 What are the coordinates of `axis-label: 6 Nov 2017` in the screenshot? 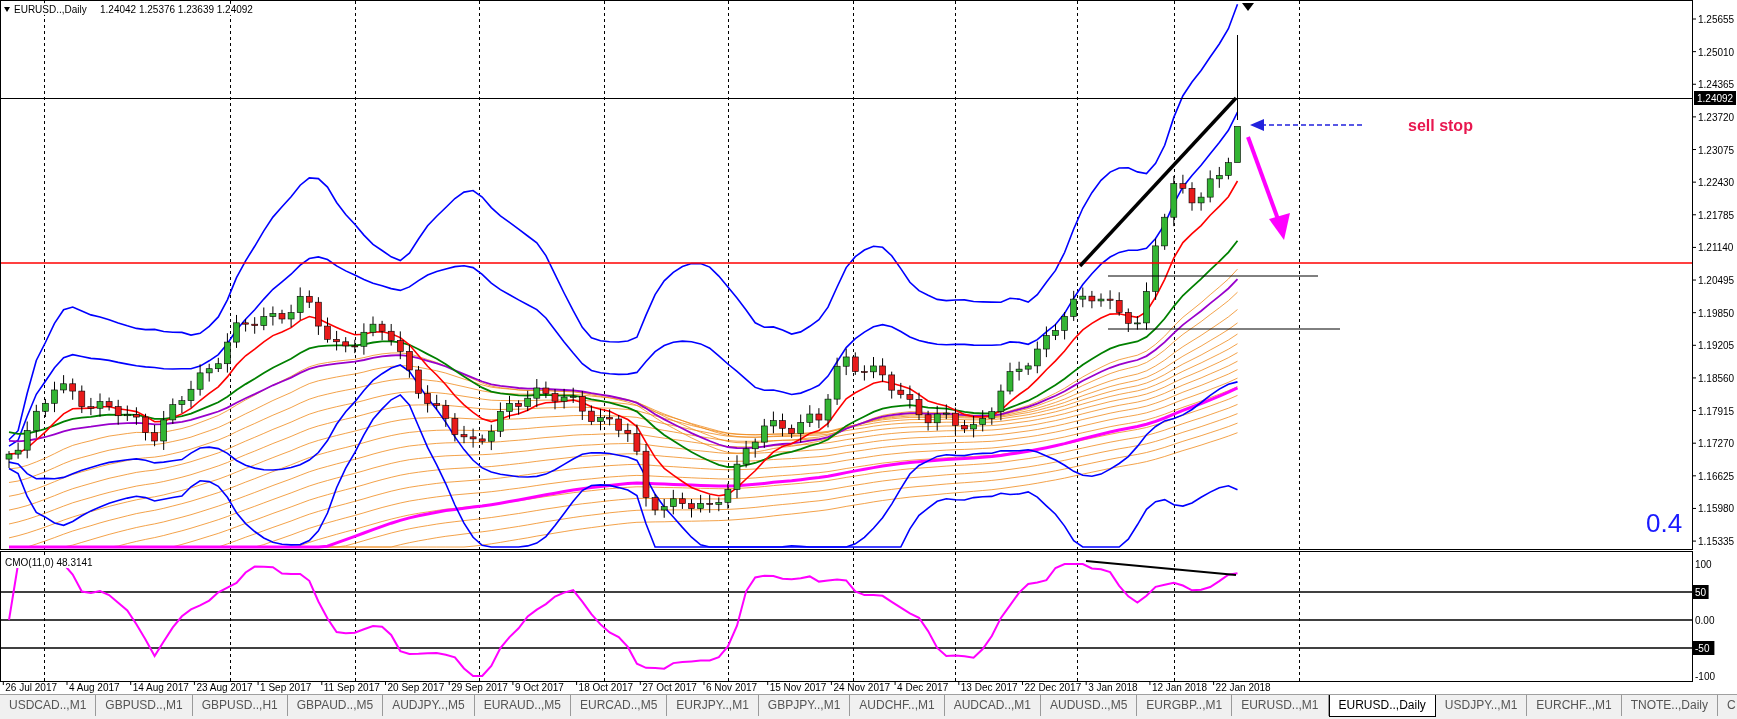 It's located at (732, 687).